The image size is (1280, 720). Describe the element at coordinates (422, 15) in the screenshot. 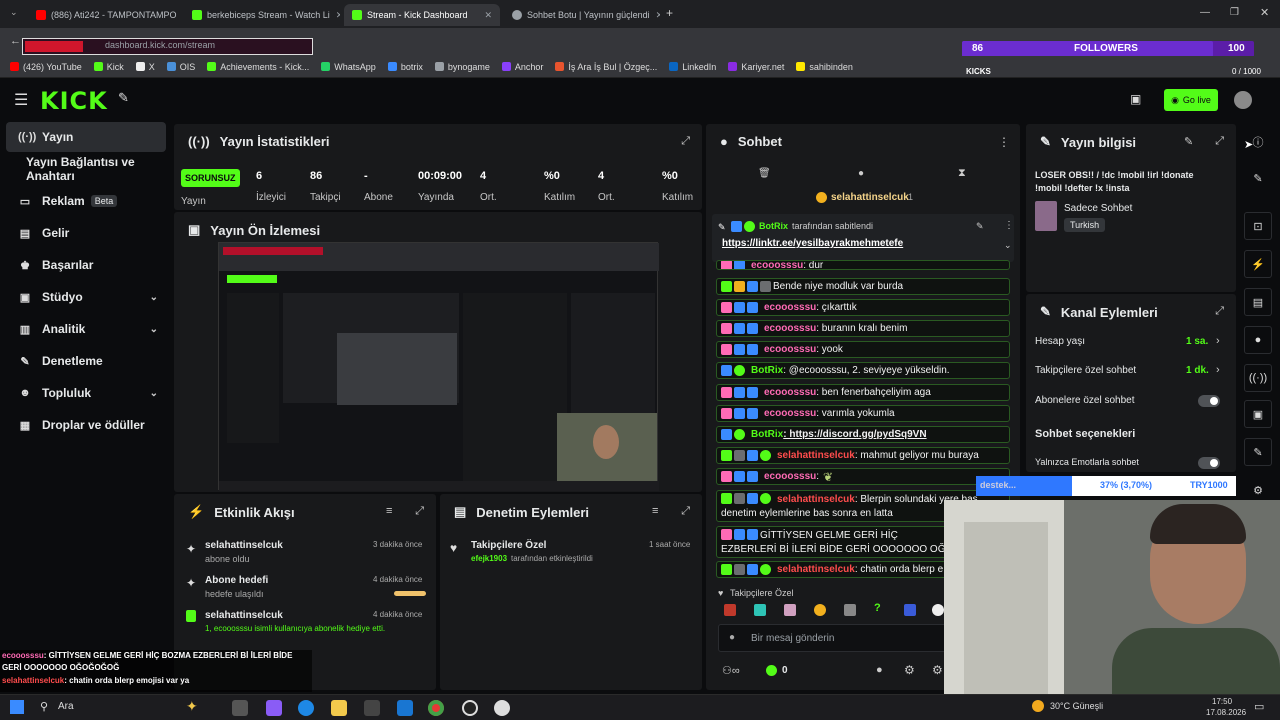

I see `tab-kick-dashboard: Stream - Kick Dashboard ✕` at that location.